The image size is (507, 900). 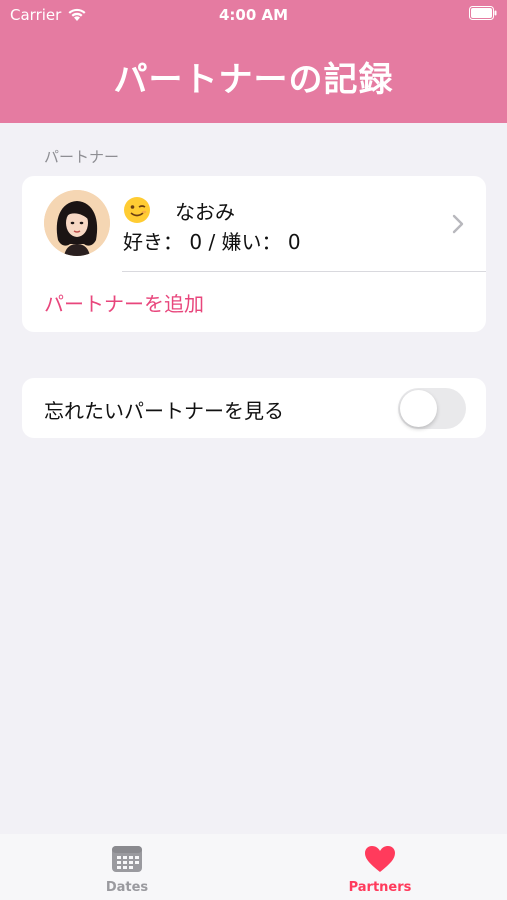 I want to click on tab-dates-label: Dates, so click(x=127, y=887).